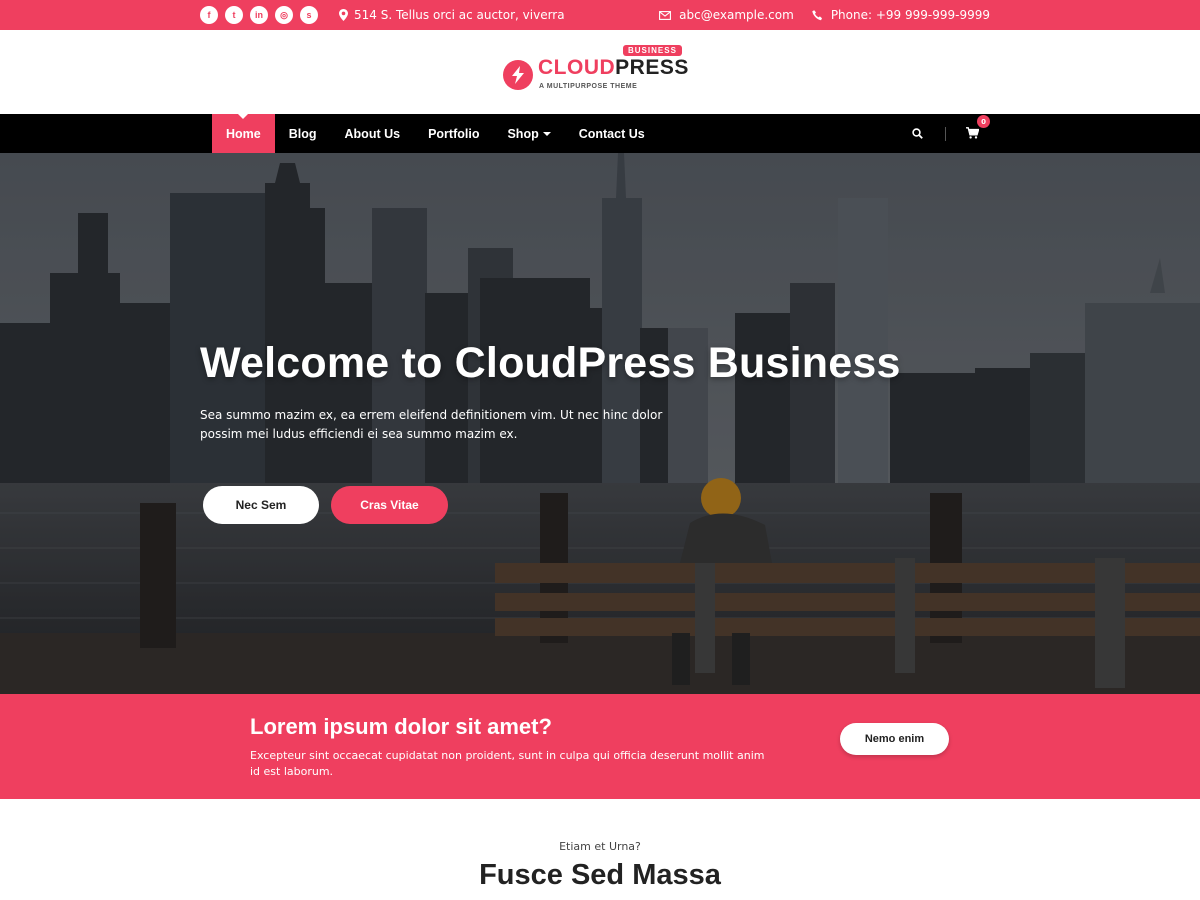  I want to click on linkedin-icon: in, so click(259, 15).